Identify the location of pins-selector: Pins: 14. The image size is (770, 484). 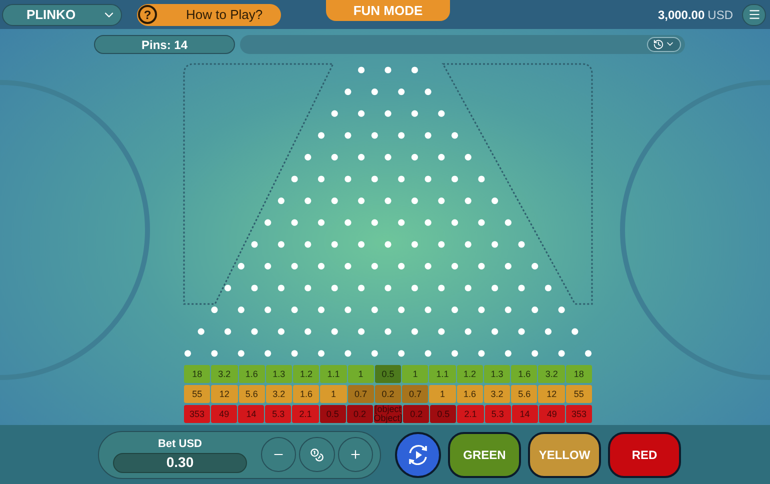
(164, 44).